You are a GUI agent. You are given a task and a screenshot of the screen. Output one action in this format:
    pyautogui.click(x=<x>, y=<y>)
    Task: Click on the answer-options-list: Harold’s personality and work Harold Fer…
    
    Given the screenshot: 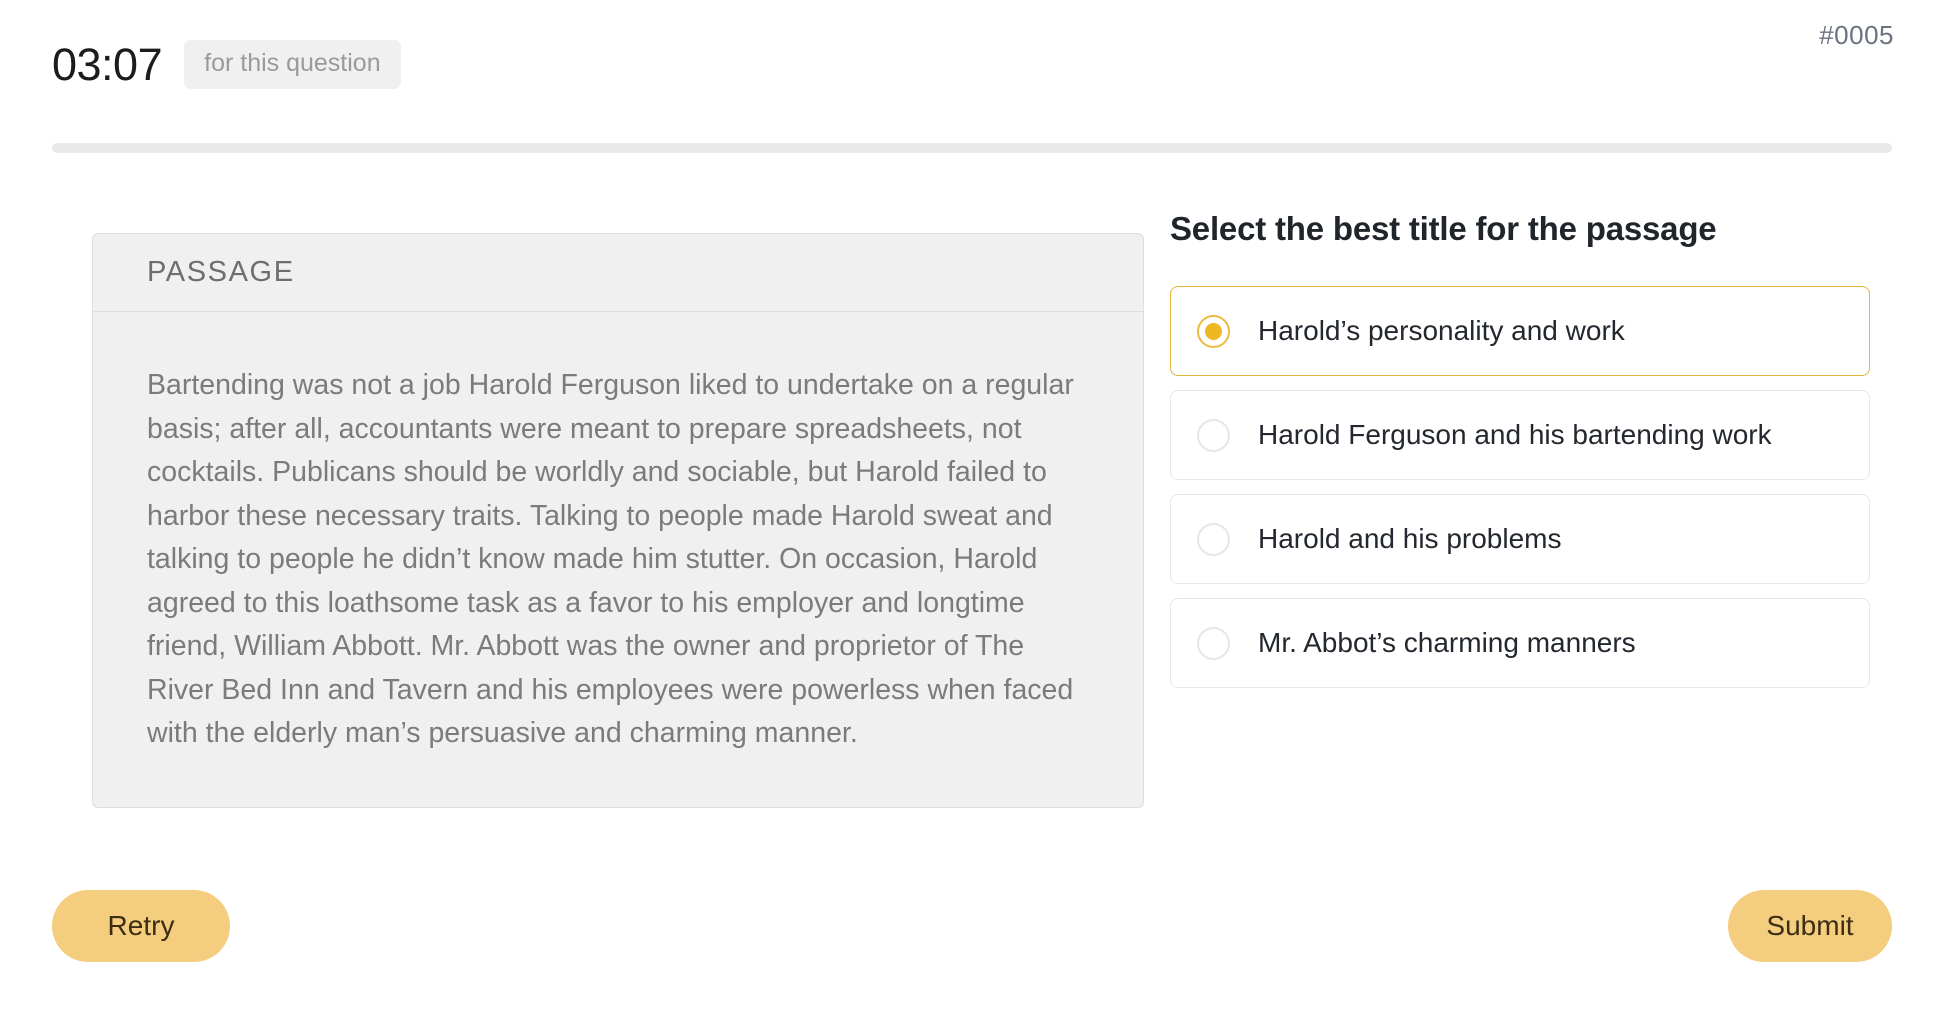 What is the action you would take?
    pyautogui.click(x=1520, y=487)
    